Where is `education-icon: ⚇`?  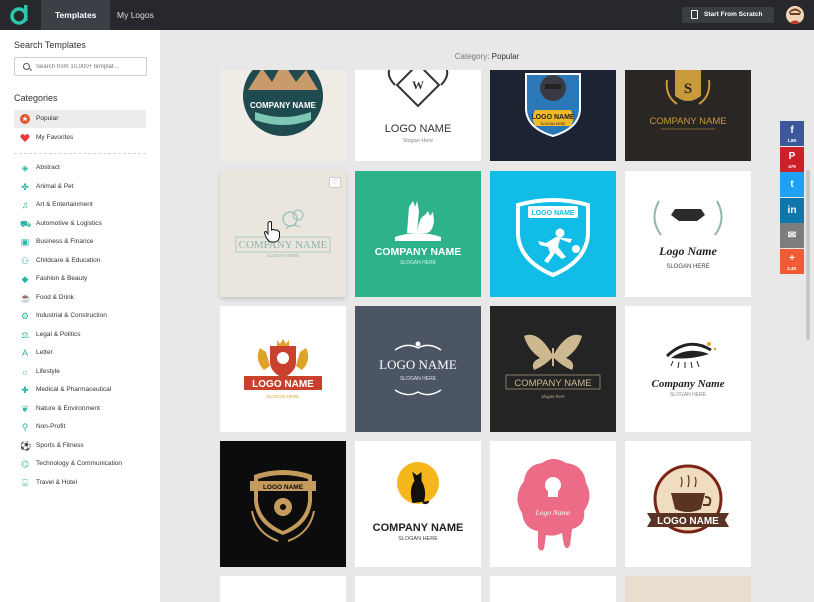
education-icon: ⚇ is located at coordinates (25, 260).